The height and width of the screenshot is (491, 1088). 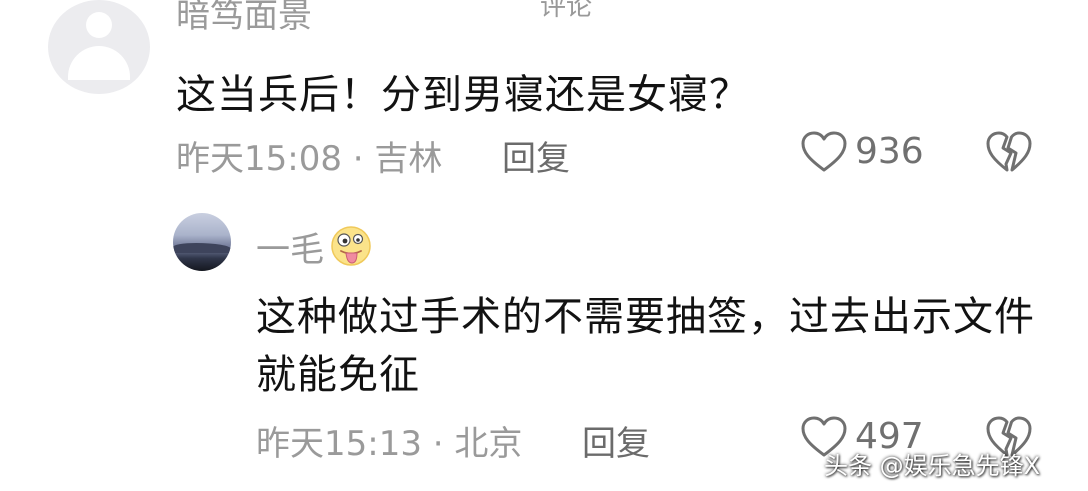 What do you see at coordinates (488, 444) in the screenshot?
I see `reply-location: 北京` at bounding box center [488, 444].